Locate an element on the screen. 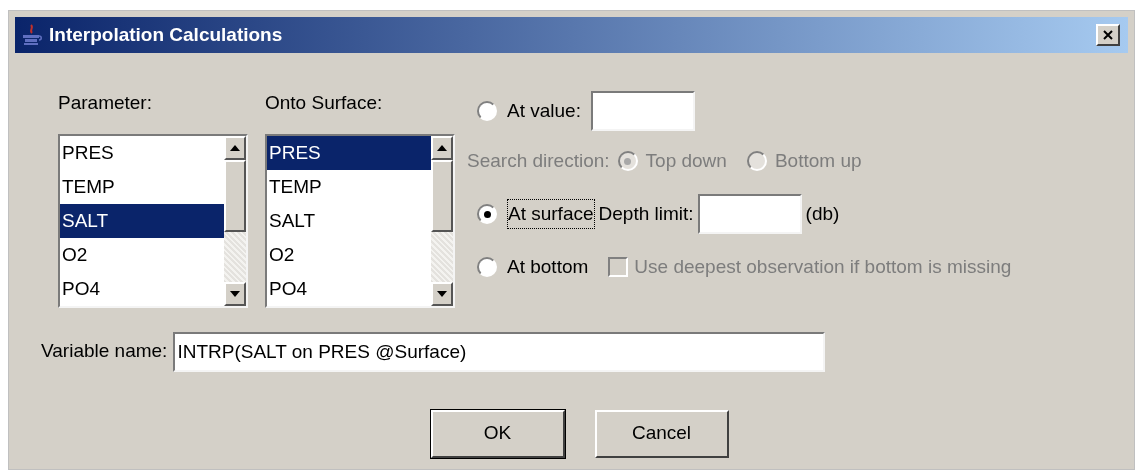 The height and width of the screenshot is (470, 1135). window-title: Interpolation Calculations is located at coordinates (166, 34).